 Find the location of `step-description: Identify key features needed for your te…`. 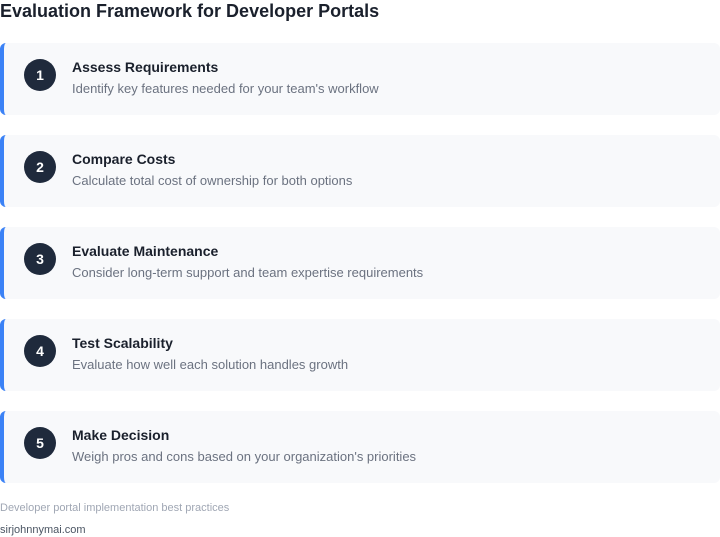

step-description: Identify key features needed for your te… is located at coordinates (225, 88).